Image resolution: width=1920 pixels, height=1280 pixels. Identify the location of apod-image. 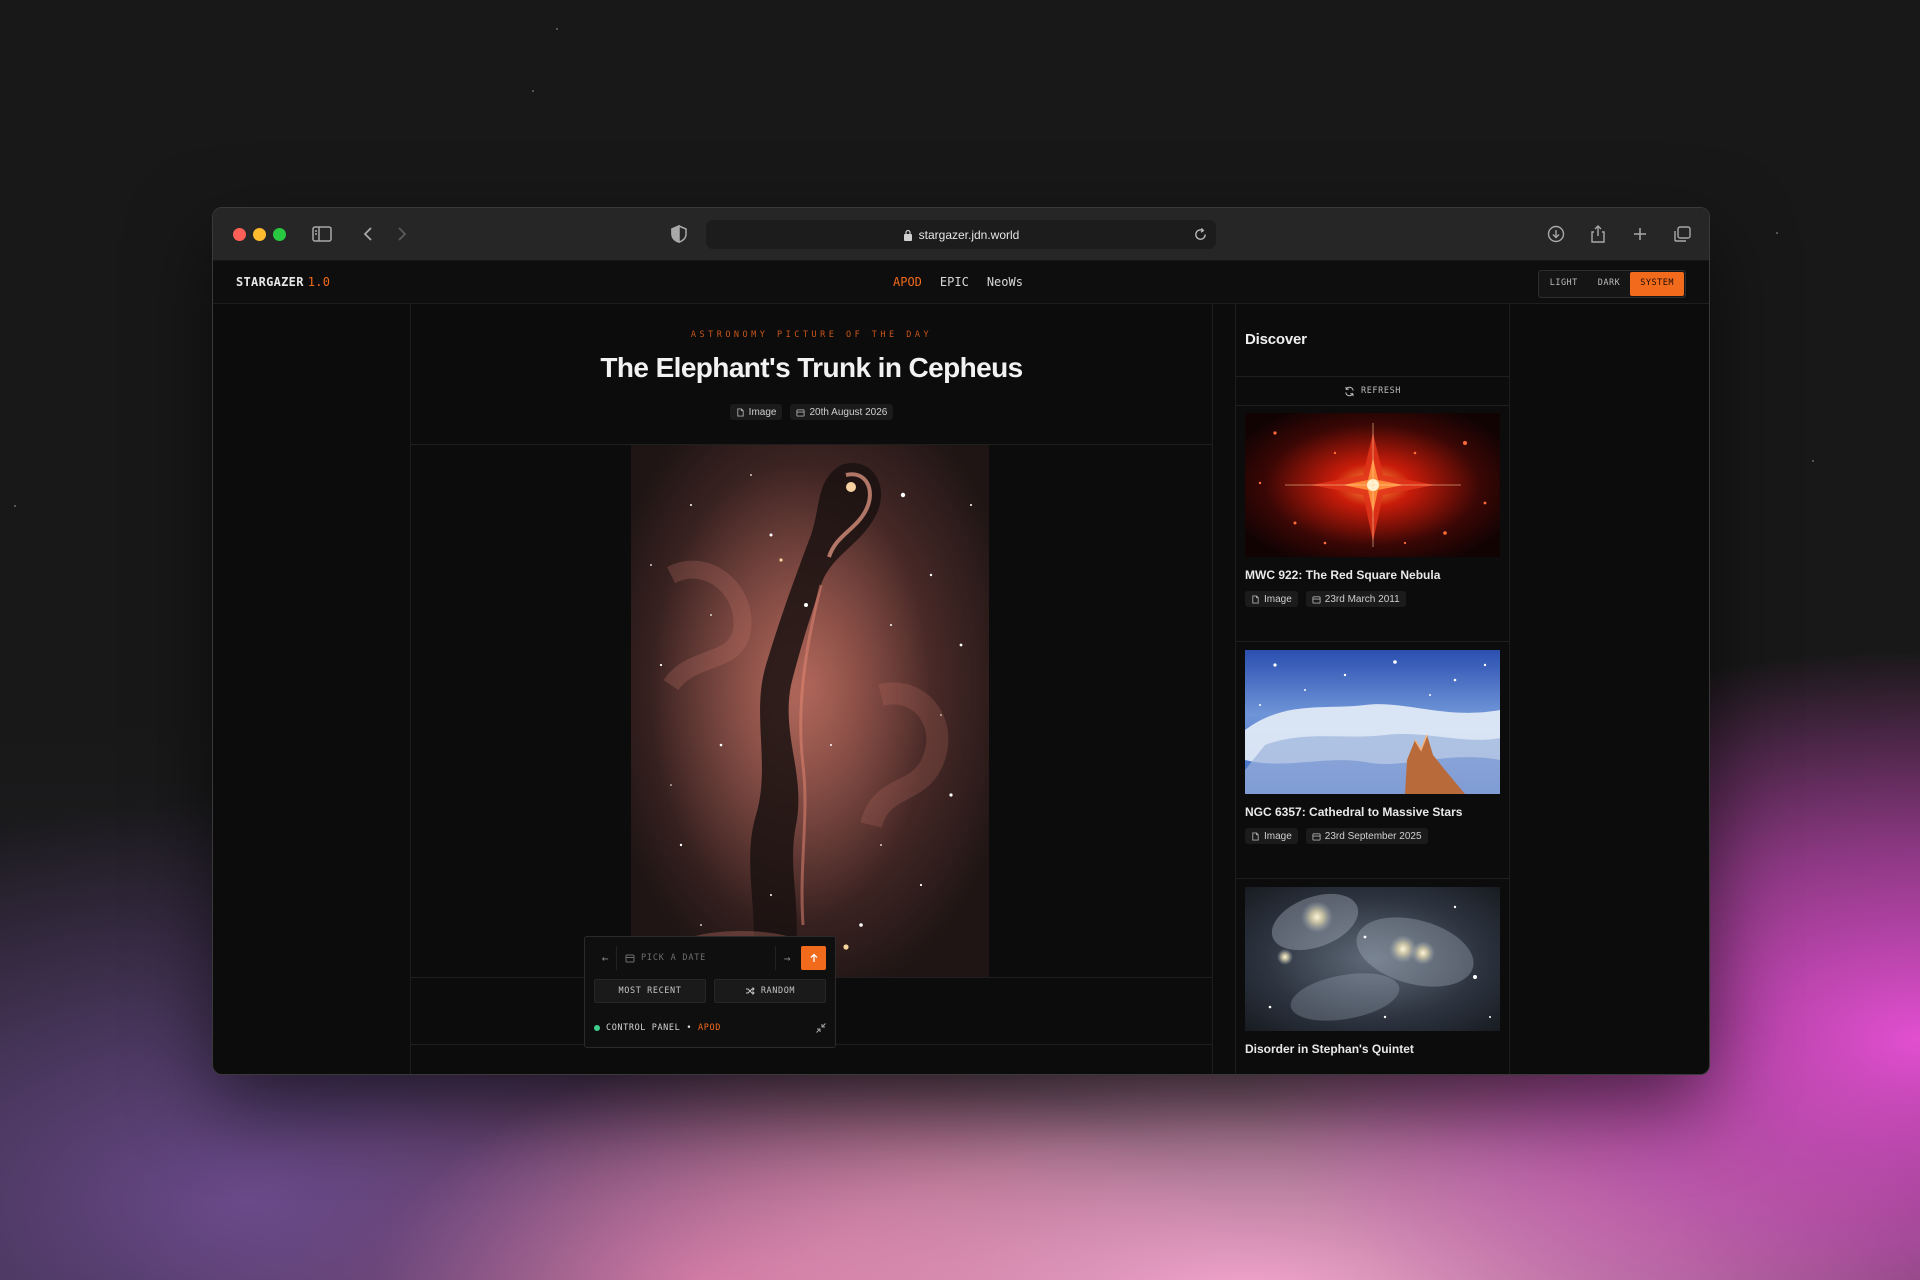
(810, 711).